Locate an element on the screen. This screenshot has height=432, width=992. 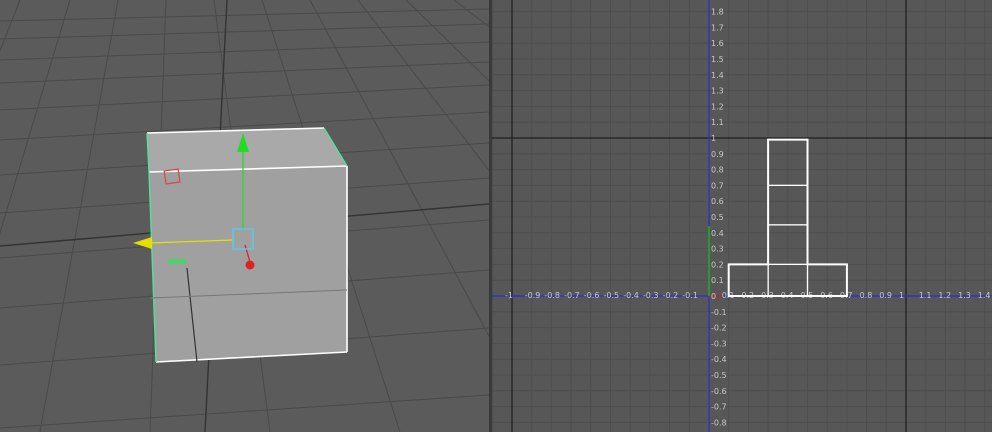
u-tick-label: -0.9 is located at coordinates (533, 295).